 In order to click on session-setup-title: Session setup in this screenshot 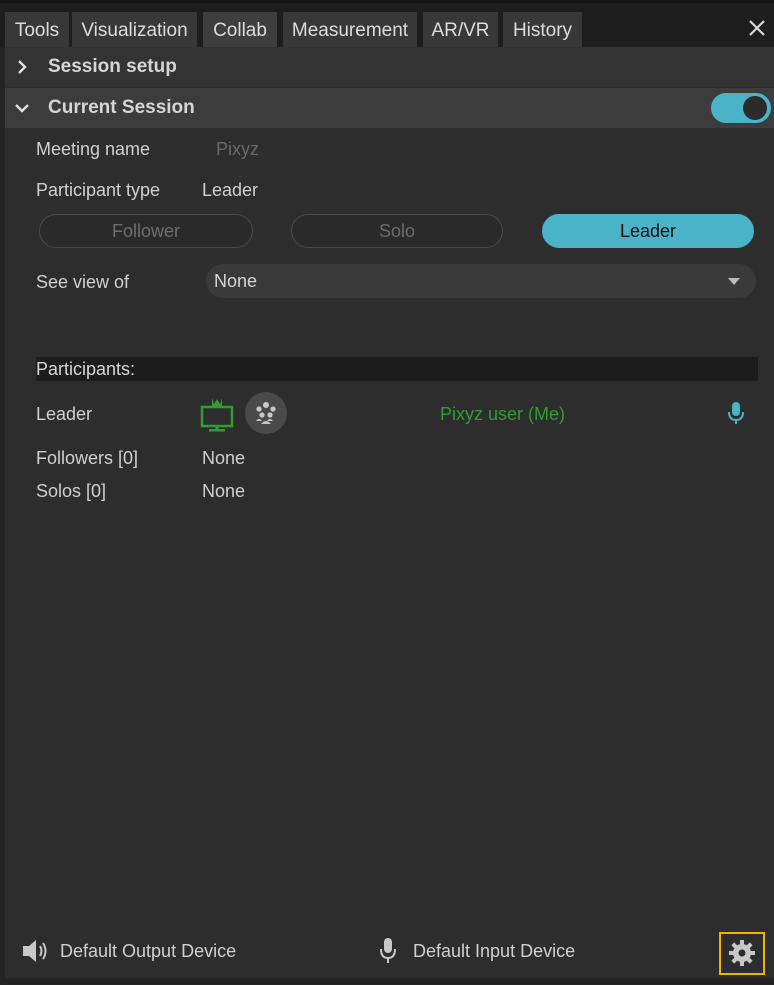, I will do `click(112, 66)`.